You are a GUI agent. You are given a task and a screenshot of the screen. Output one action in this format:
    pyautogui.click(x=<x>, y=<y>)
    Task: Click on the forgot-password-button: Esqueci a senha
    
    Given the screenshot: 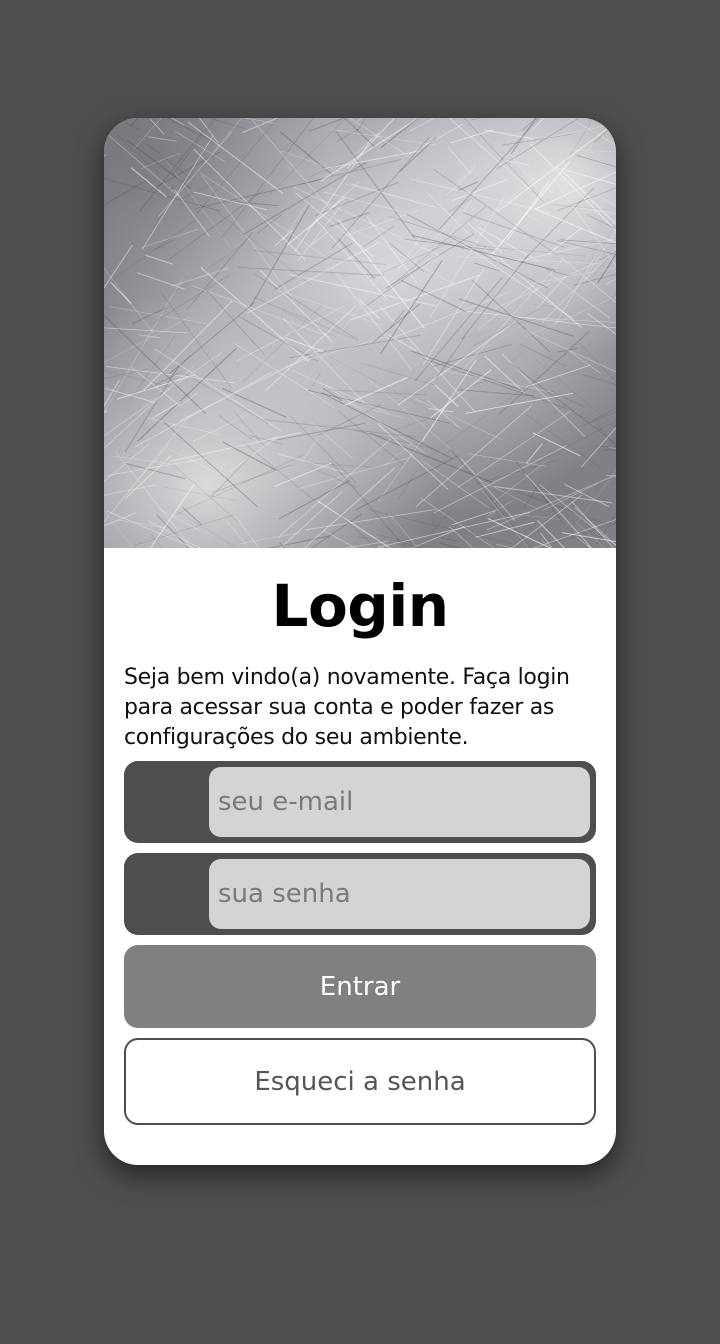 What is the action you would take?
    pyautogui.click(x=360, y=1081)
    